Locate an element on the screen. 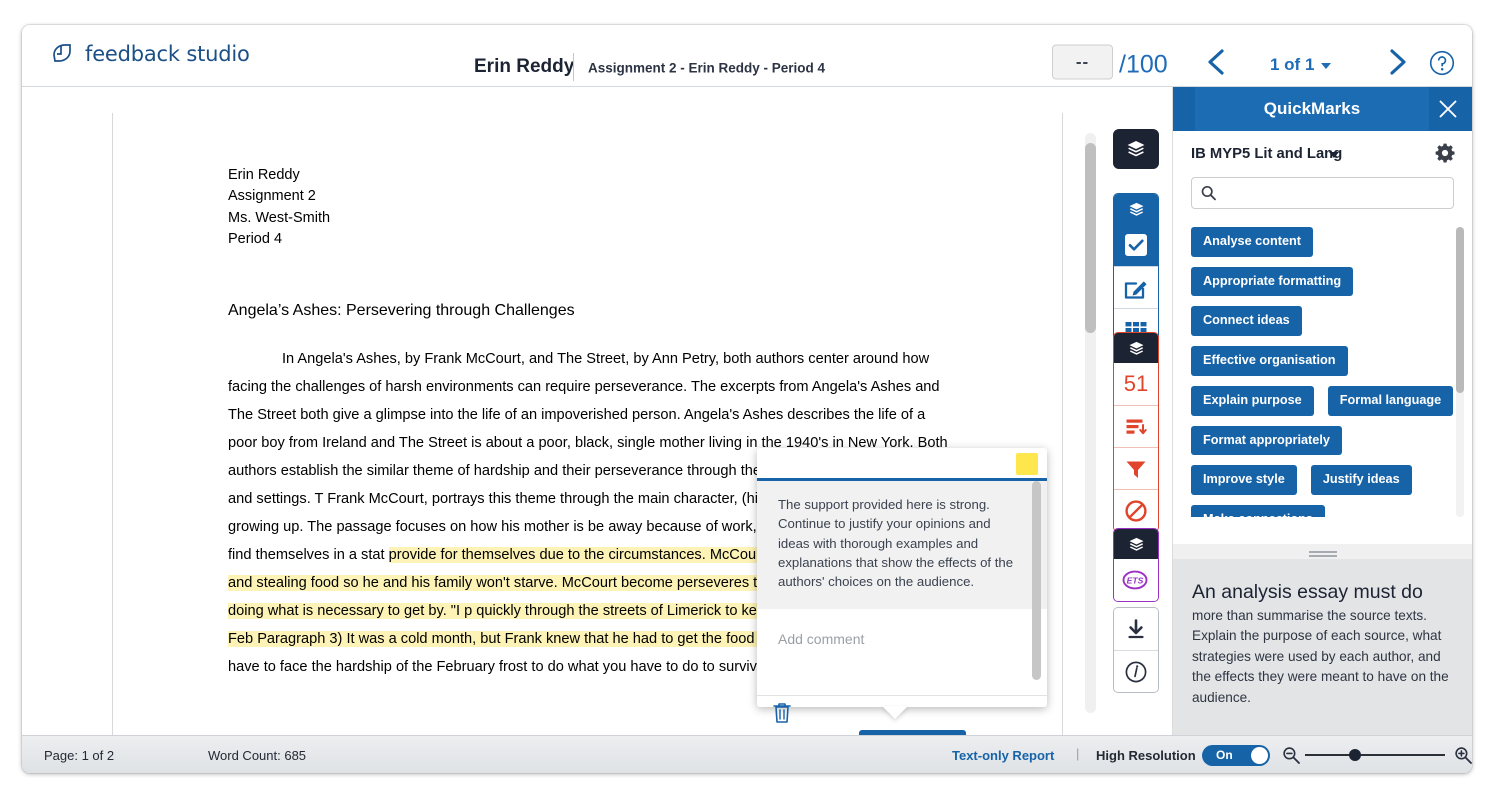  paper-index-label: 1 of 1 is located at coordinates (1292, 64).